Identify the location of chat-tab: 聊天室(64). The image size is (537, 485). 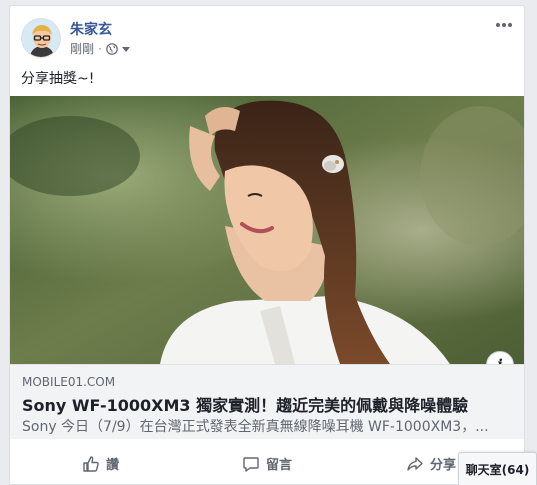
(497, 468).